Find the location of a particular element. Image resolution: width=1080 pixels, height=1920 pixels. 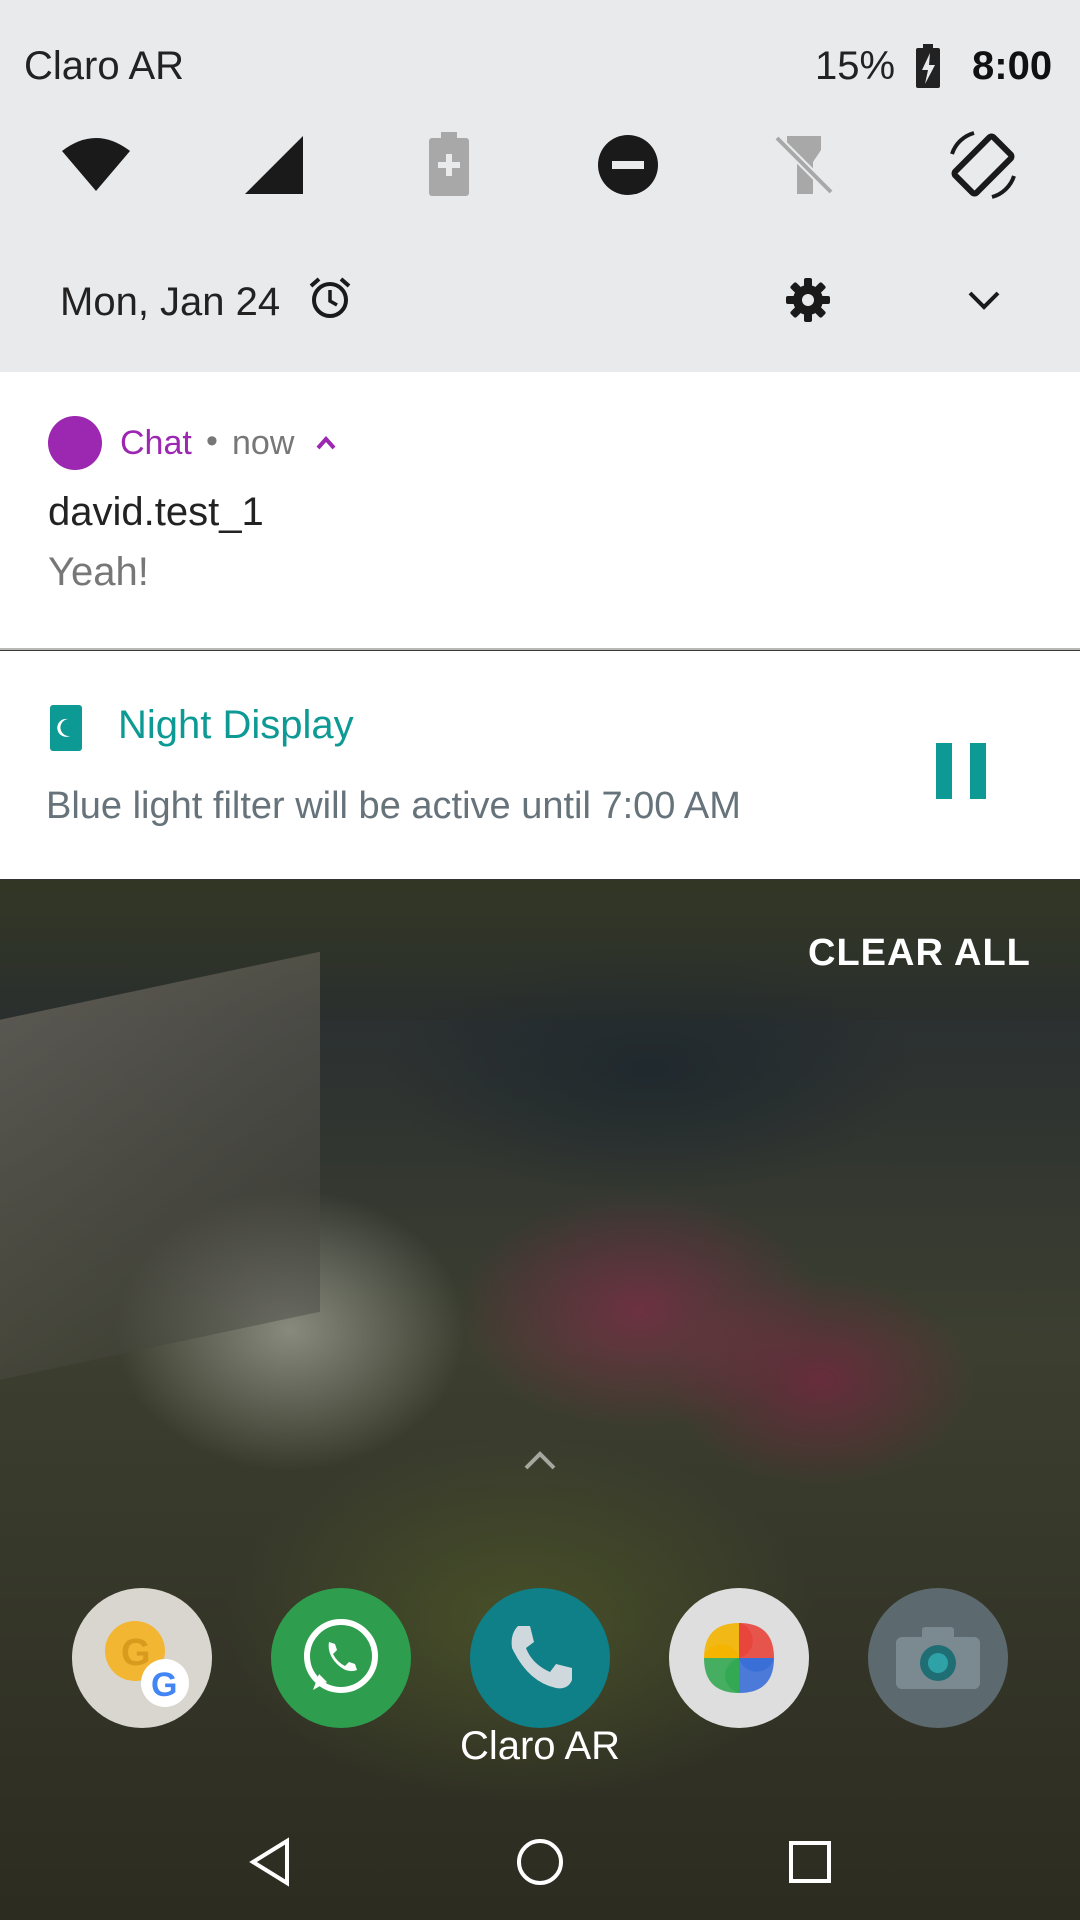

wifi-icon is located at coordinates (96, 165).